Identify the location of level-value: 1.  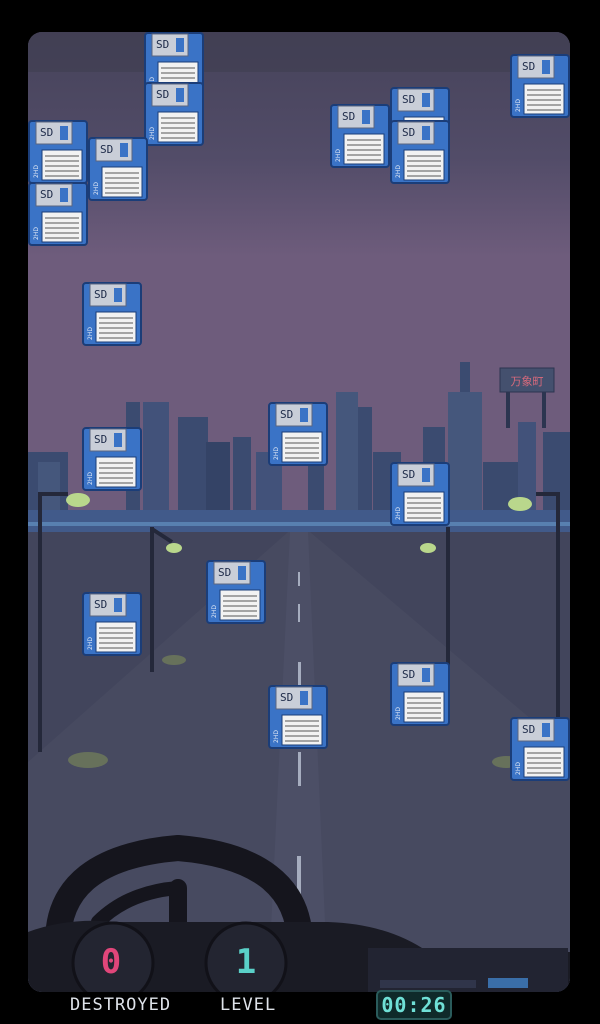
(246, 962).